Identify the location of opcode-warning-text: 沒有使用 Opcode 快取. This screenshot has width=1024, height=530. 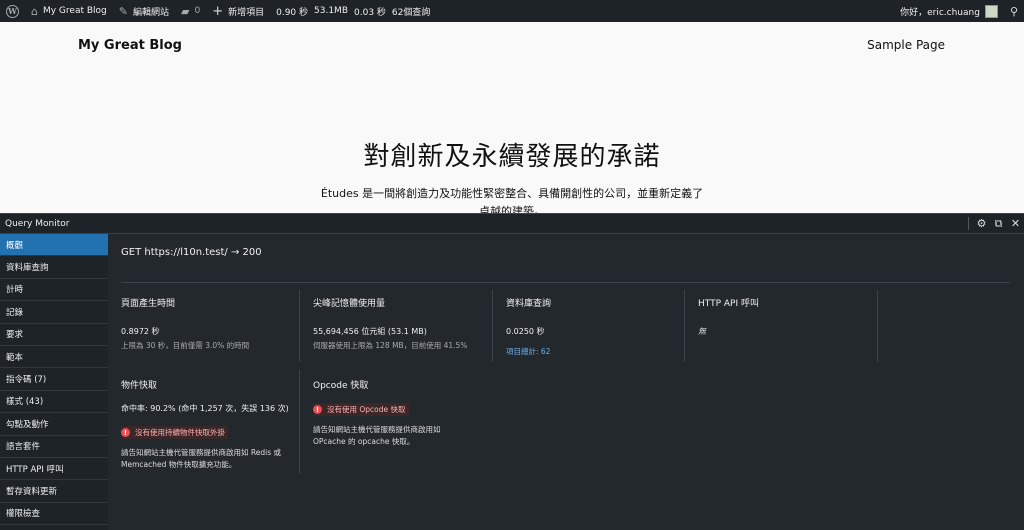
(366, 409).